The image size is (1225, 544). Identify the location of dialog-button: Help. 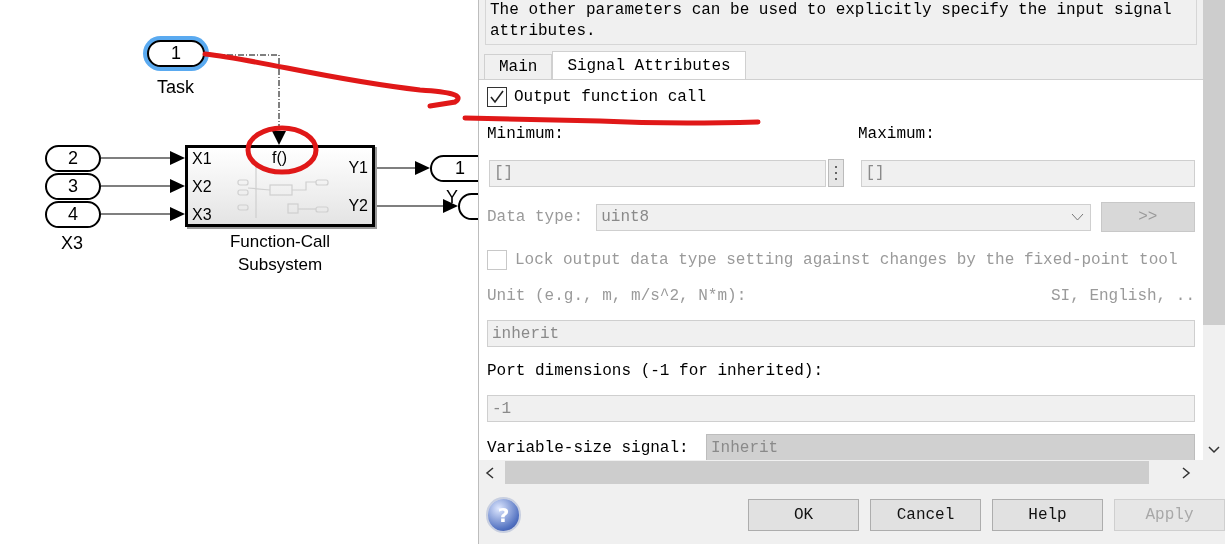
(1047, 514).